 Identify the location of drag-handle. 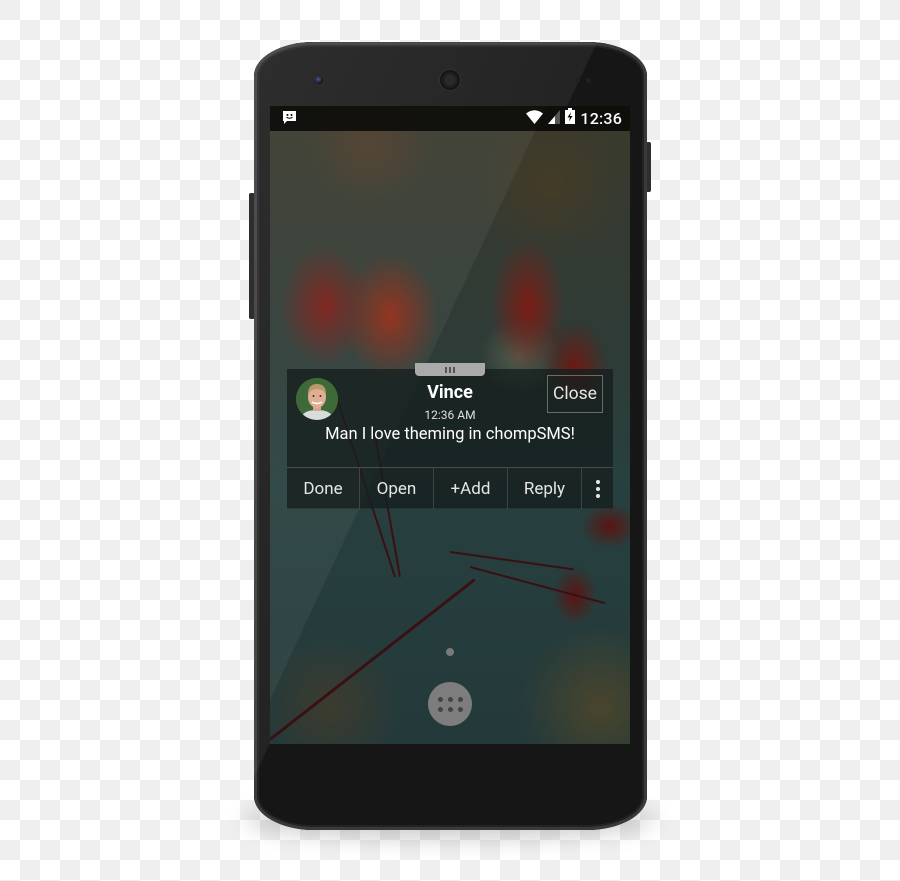
(450, 369).